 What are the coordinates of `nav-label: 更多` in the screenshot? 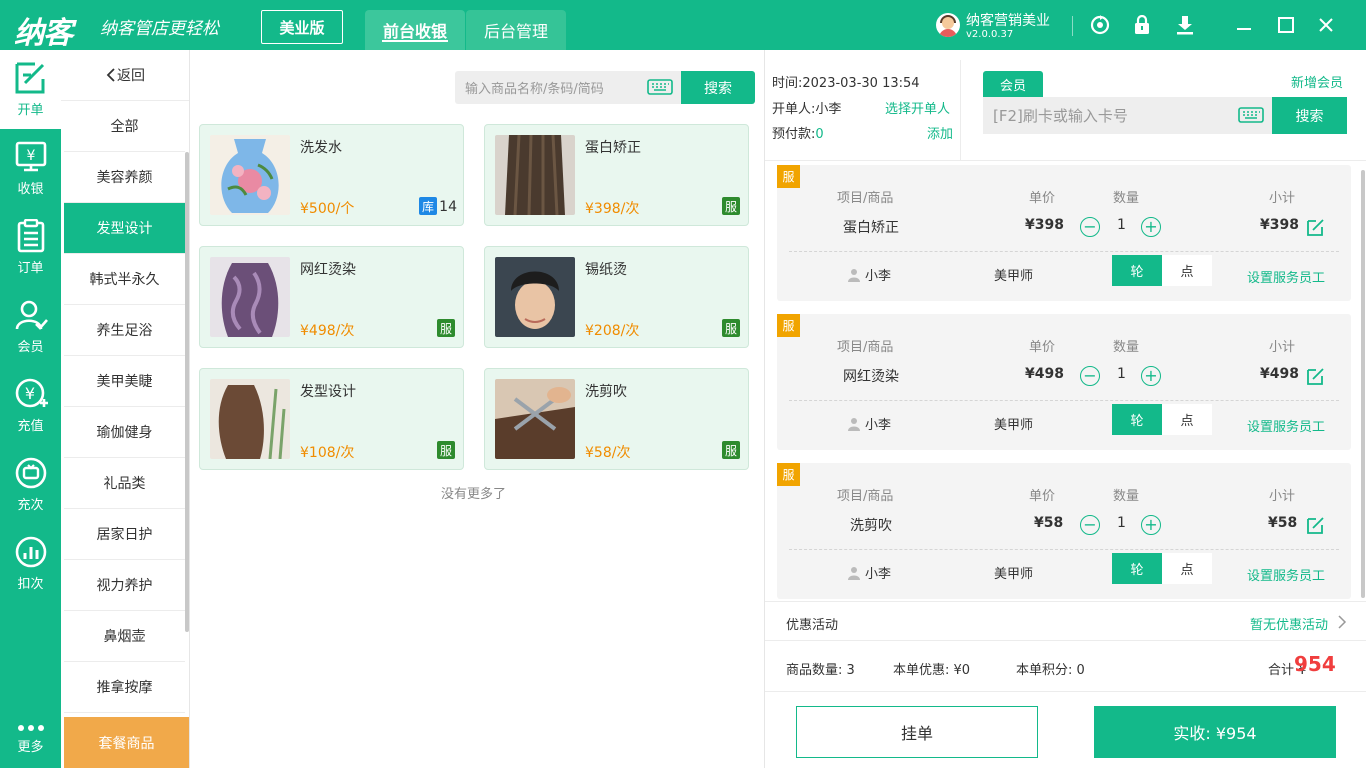 It's located at (30, 747).